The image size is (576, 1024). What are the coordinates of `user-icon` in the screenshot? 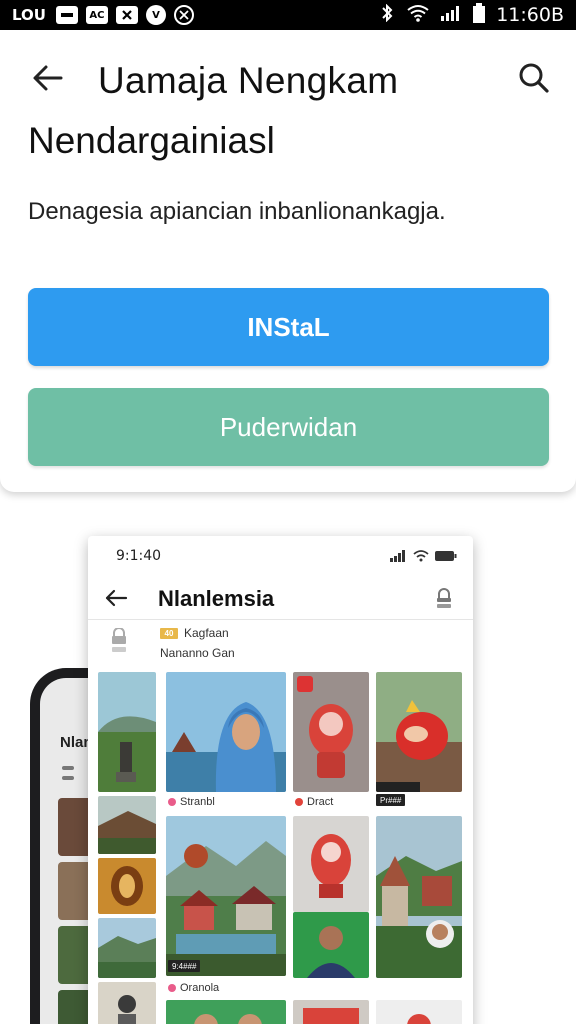 It's located at (444, 598).